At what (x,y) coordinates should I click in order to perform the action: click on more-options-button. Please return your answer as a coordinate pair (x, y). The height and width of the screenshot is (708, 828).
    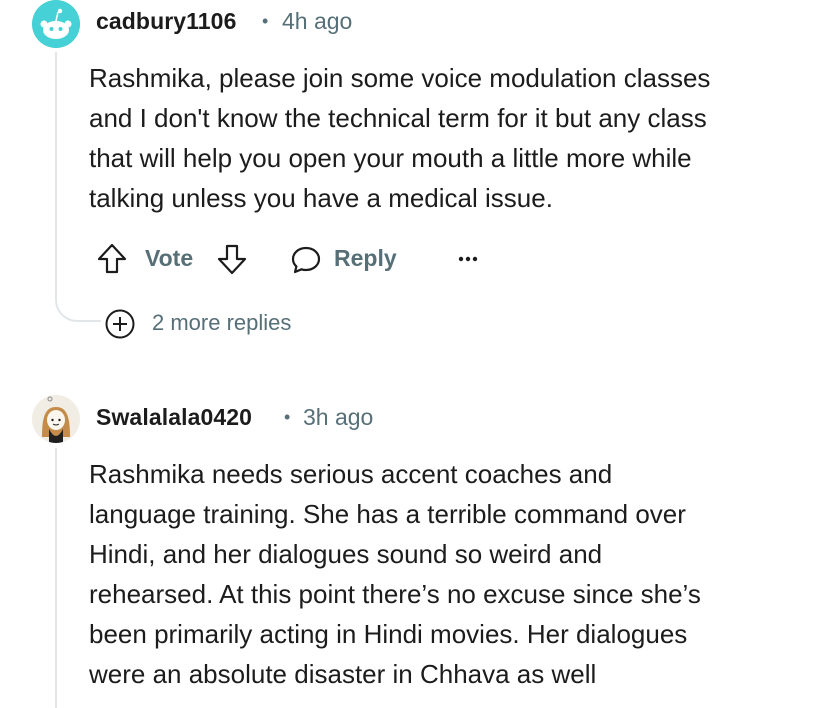
    Looking at the image, I should click on (468, 259).